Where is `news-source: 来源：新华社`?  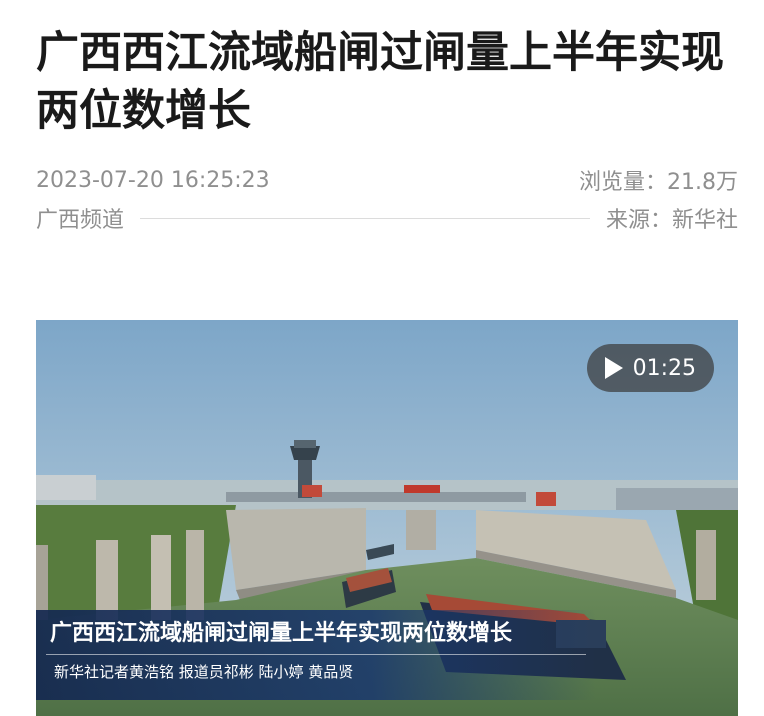 news-source: 来源：新华社 is located at coordinates (671, 220).